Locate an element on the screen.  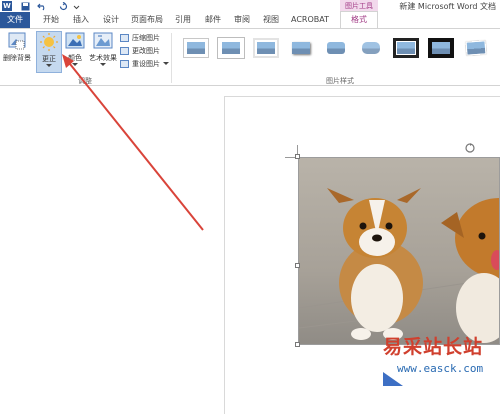
redo-icon is located at coordinates (63, 6).